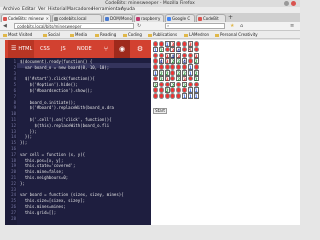 Image resolution: width=320 pixels, height=240 pixels. What do you see at coordinates (84, 49) in the screenshot?
I see `node-button: NODE` at bounding box center [84, 49].